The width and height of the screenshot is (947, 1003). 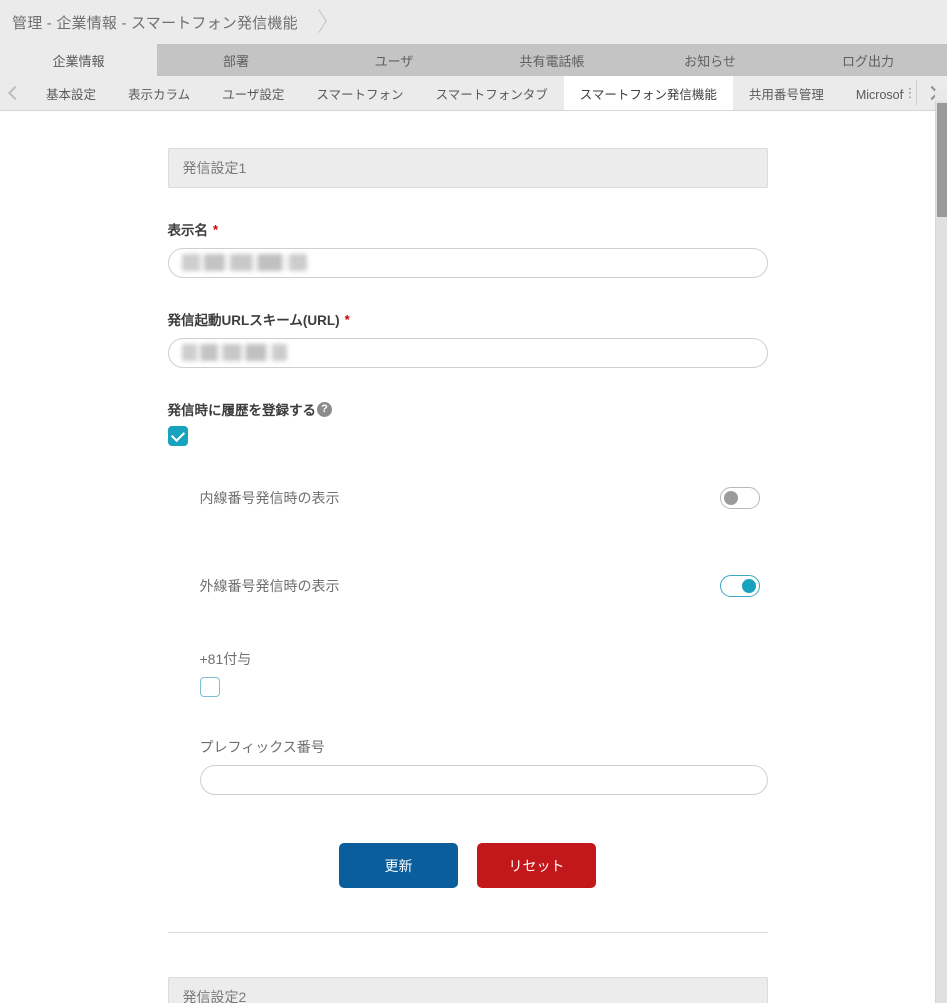 What do you see at coordinates (324, 409) in the screenshot?
I see `help-circle-icon: ?` at bounding box center [324, 409].